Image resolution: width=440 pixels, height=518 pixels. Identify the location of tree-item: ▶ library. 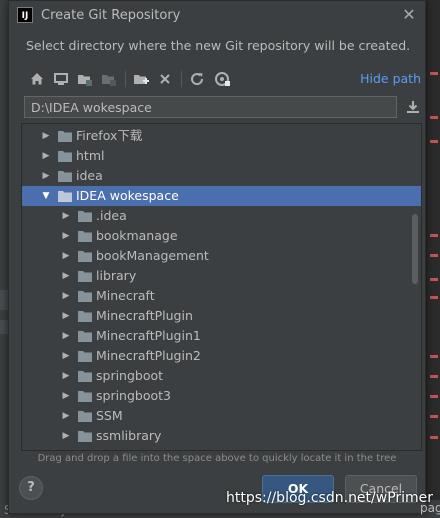
(221, 276).